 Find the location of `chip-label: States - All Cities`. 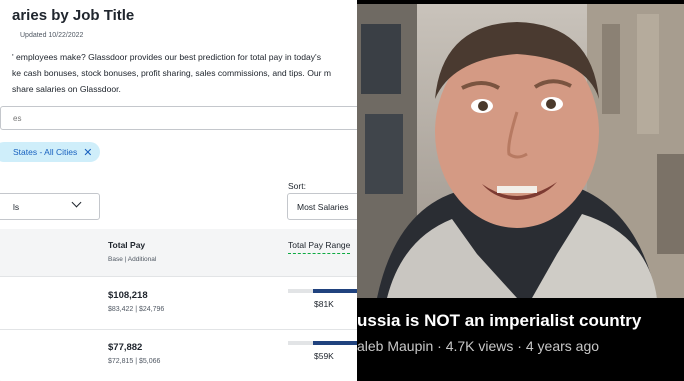

chip-label: States - All Cities is located at coordinates (45, 152).